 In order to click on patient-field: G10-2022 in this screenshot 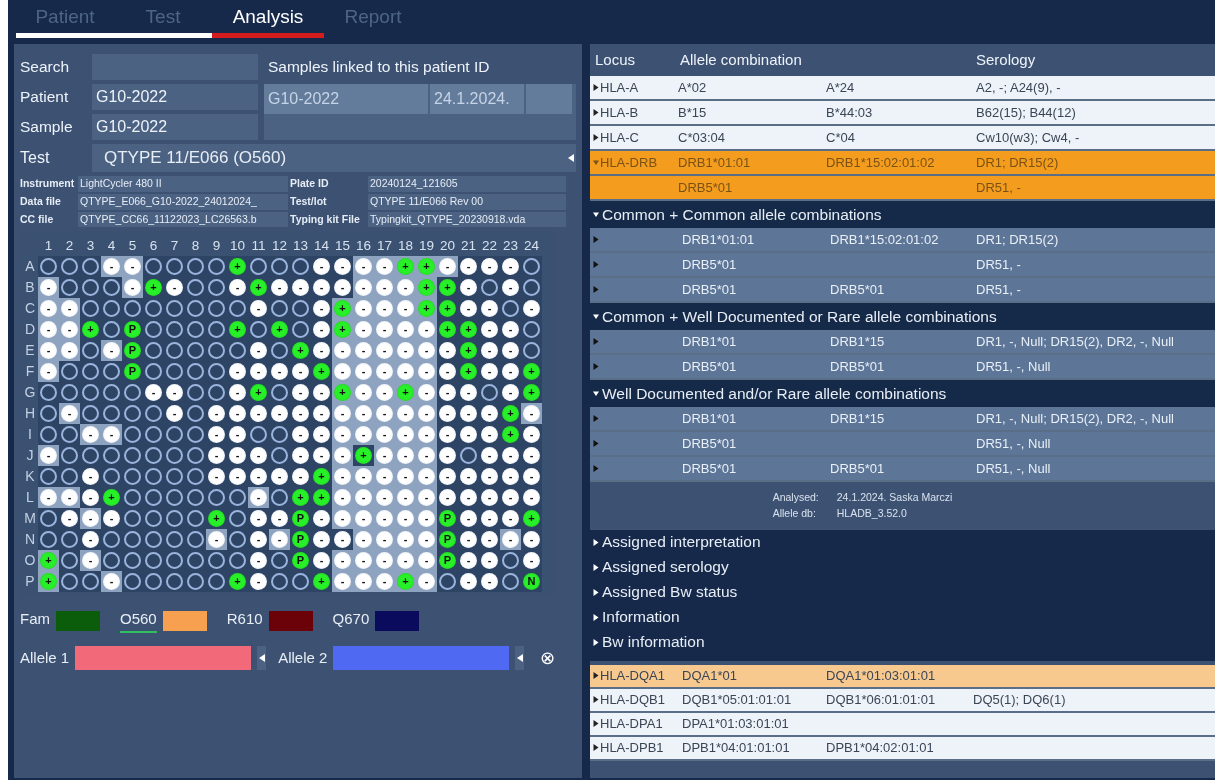, I will do `click(175, 97)`.